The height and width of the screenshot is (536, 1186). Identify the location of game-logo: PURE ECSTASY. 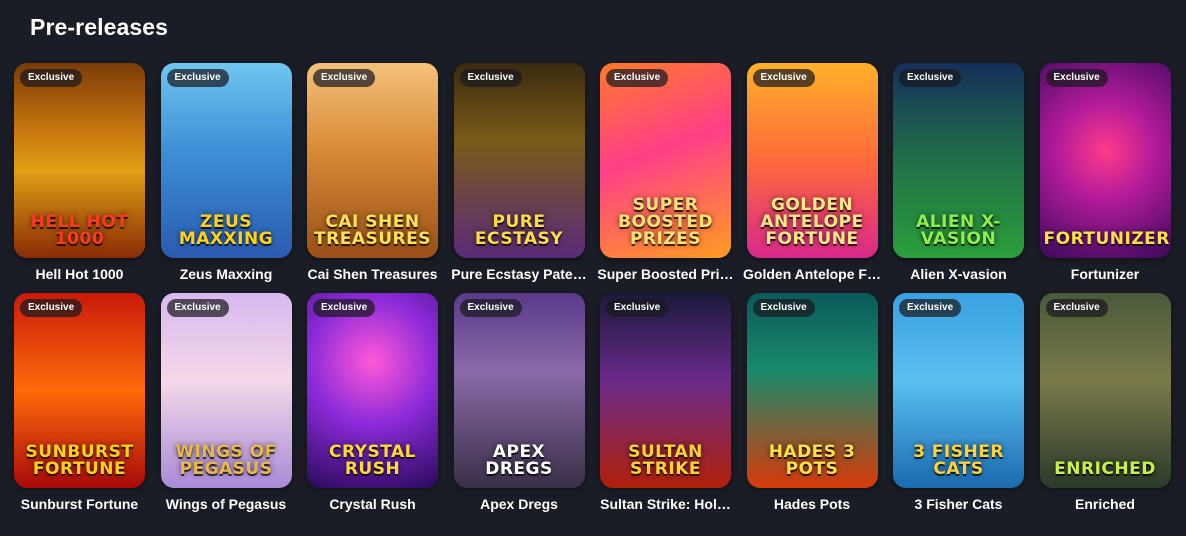
(519, 230).